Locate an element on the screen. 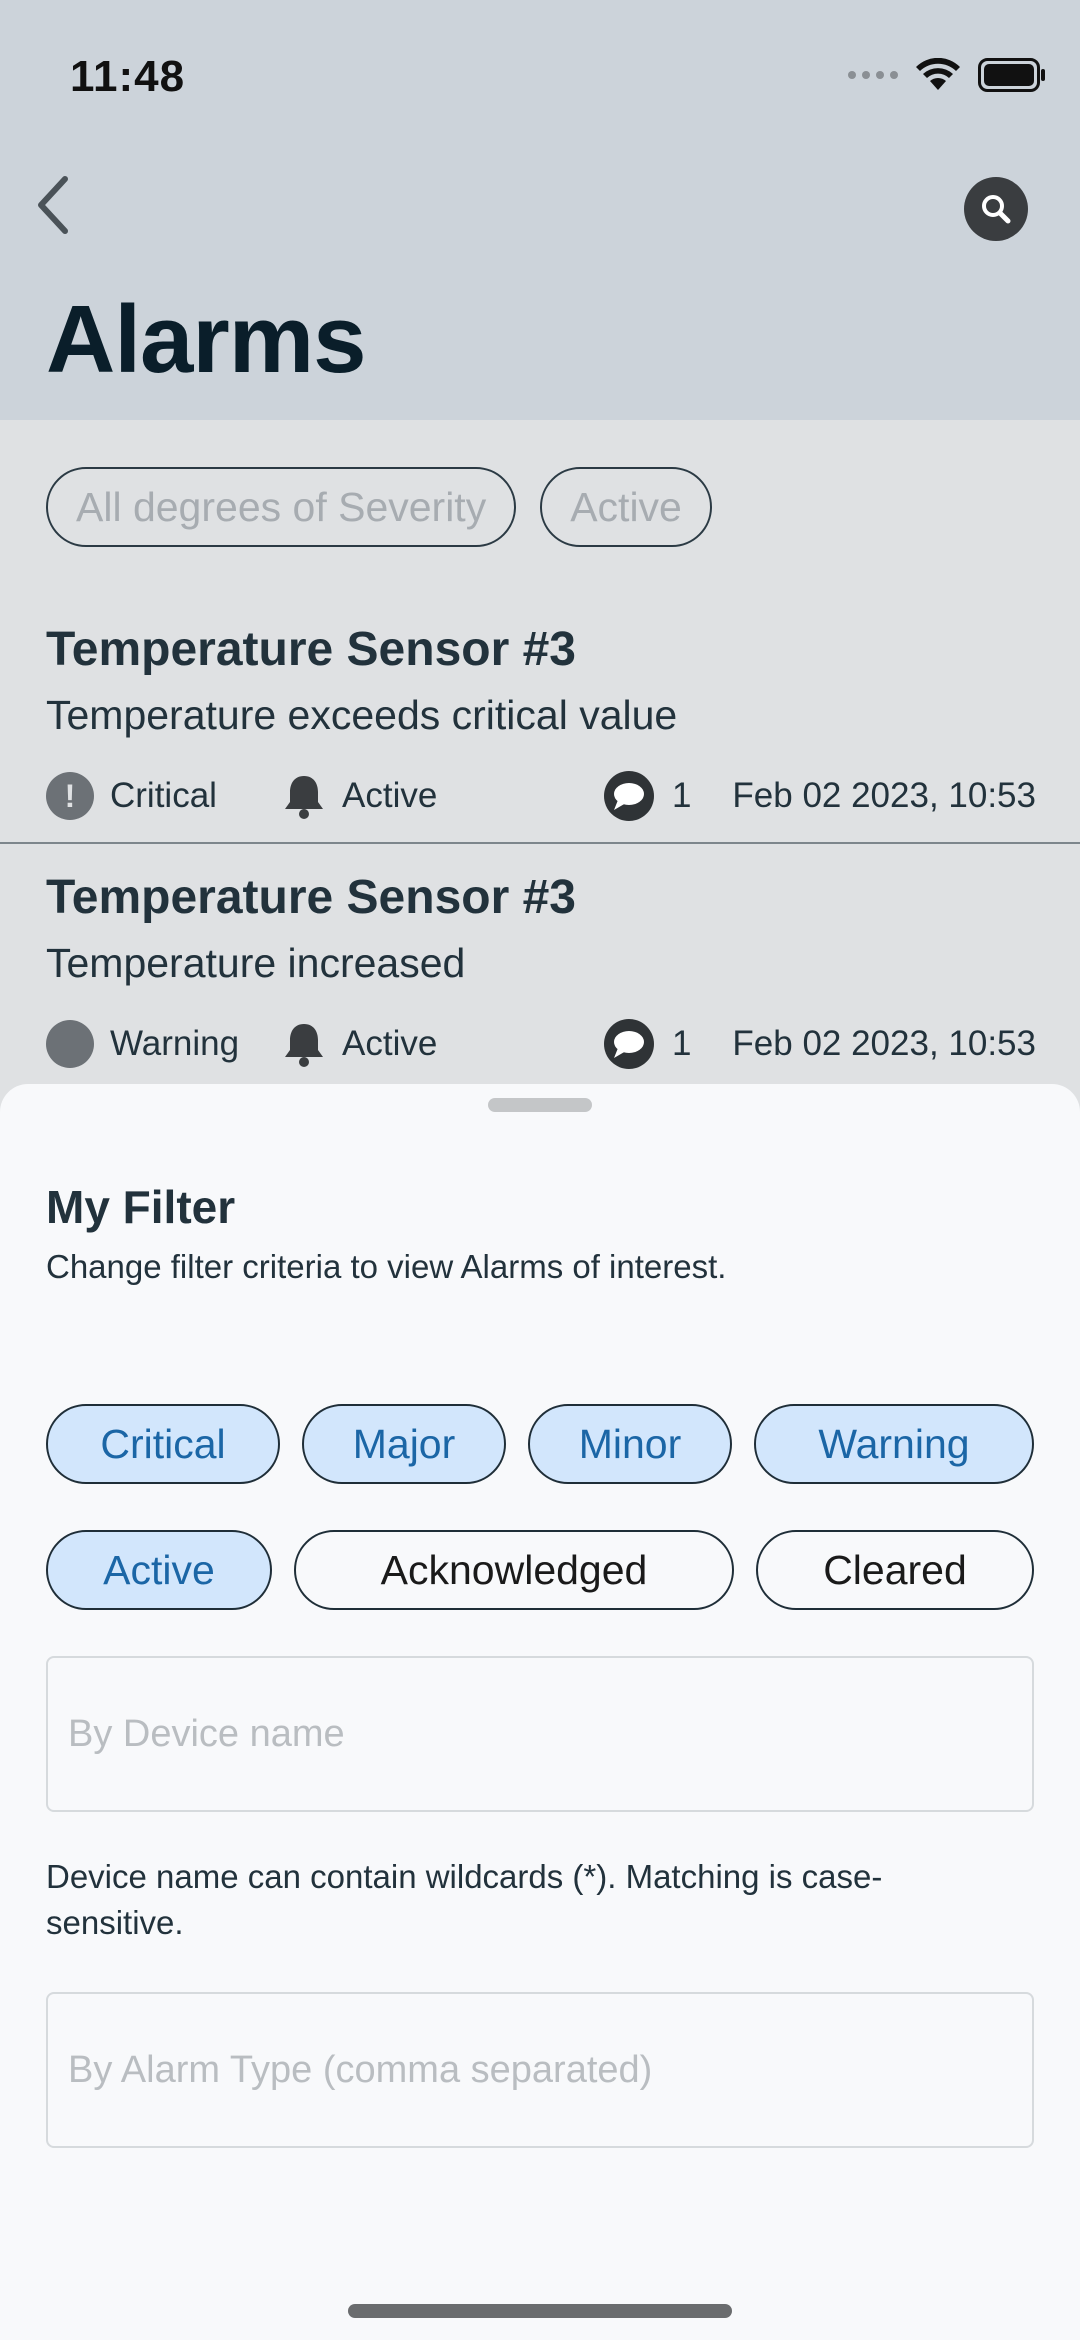  severity-label: Warning is located at coordinates (175, 1043).